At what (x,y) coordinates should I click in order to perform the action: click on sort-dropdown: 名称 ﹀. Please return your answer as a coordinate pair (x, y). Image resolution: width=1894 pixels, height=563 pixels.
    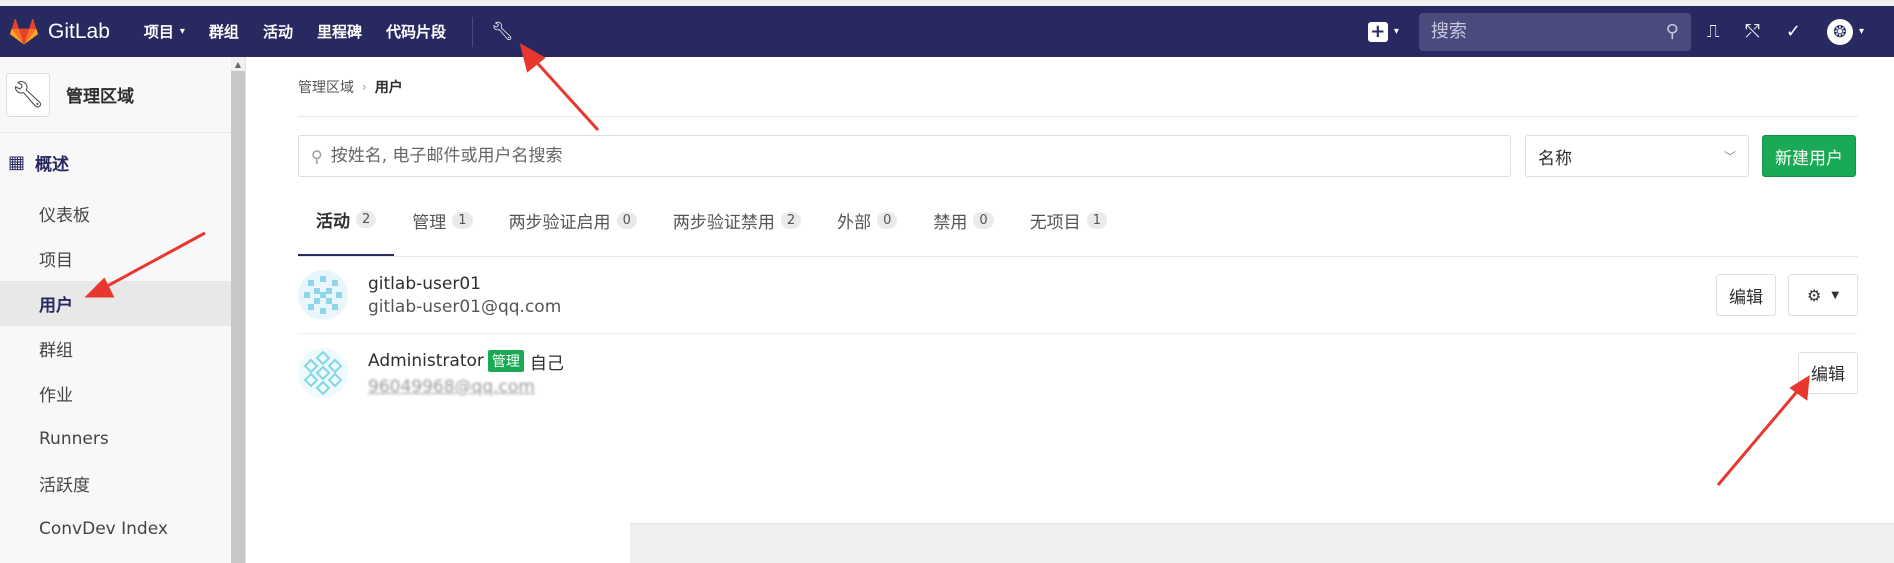
    Looking at the image, I should click on (1637, 156).